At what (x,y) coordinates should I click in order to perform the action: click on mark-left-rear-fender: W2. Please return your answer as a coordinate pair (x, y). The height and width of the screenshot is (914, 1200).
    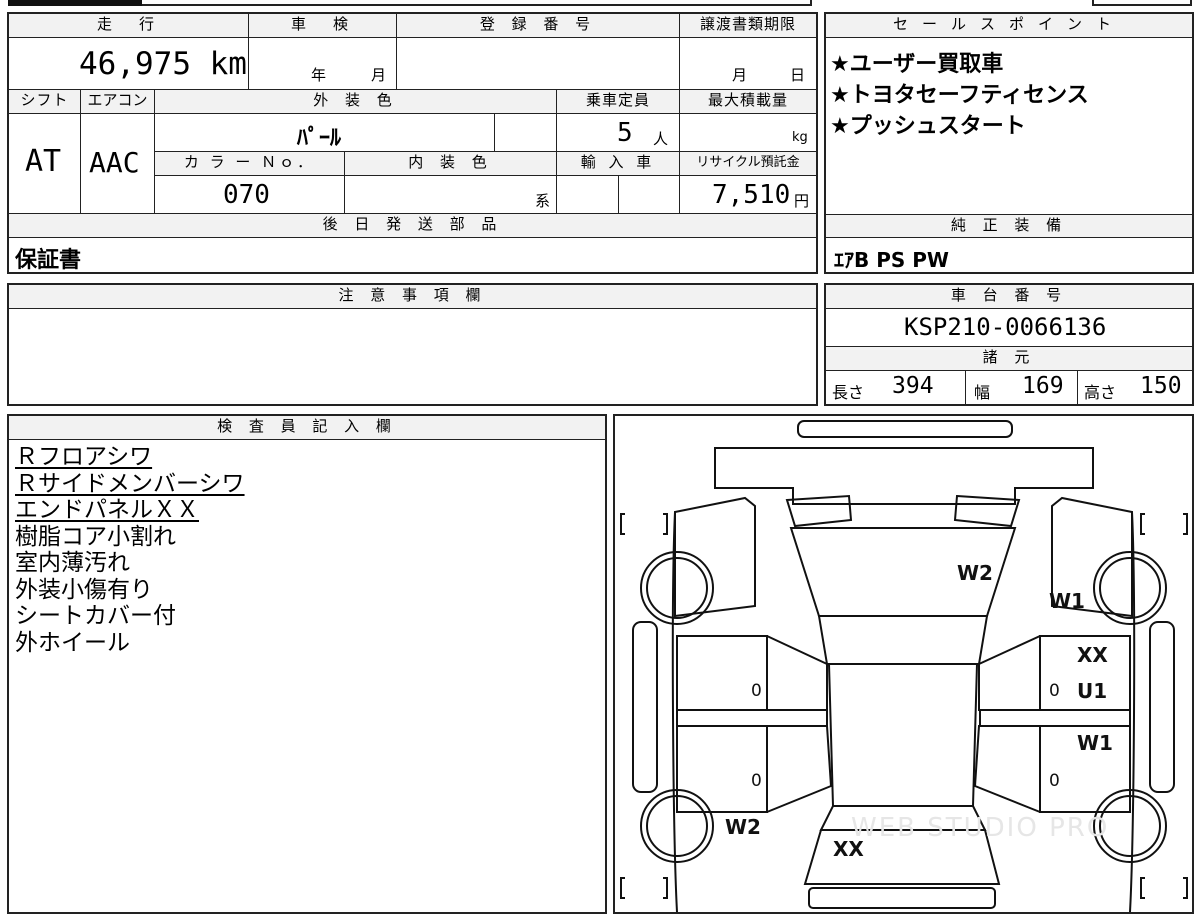
    Looking at the image, I should click on (743, 827).